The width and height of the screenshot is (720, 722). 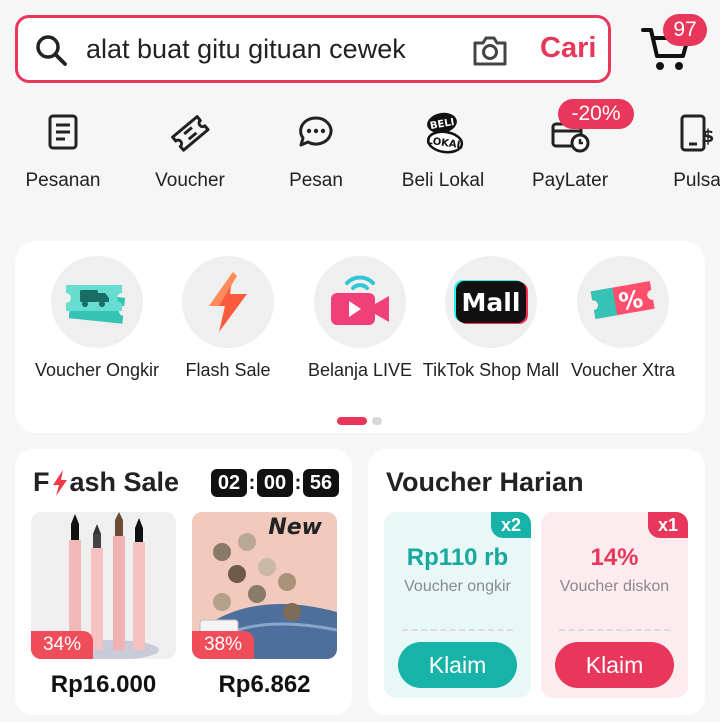 What do you see at coordinates (697, 133) in the screenshot?
I see `phone-dollar-icon: $` at bounding box center [697, 133].